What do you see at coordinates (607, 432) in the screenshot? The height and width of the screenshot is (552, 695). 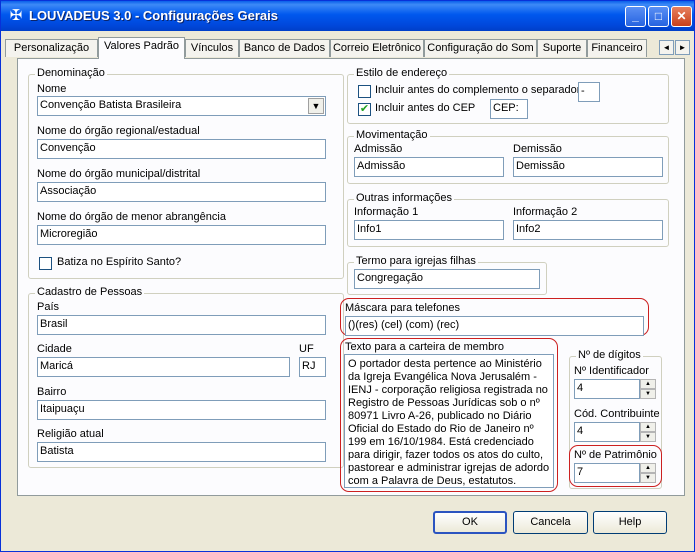 I see `contribuinte-input: 4` at bounding box center [607, 432].